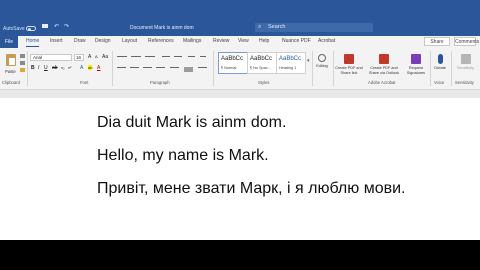 This screenshot has width=480, height=270. I want to click on tab-nuance-pdf: Nuance PDF, so click(296, 41).